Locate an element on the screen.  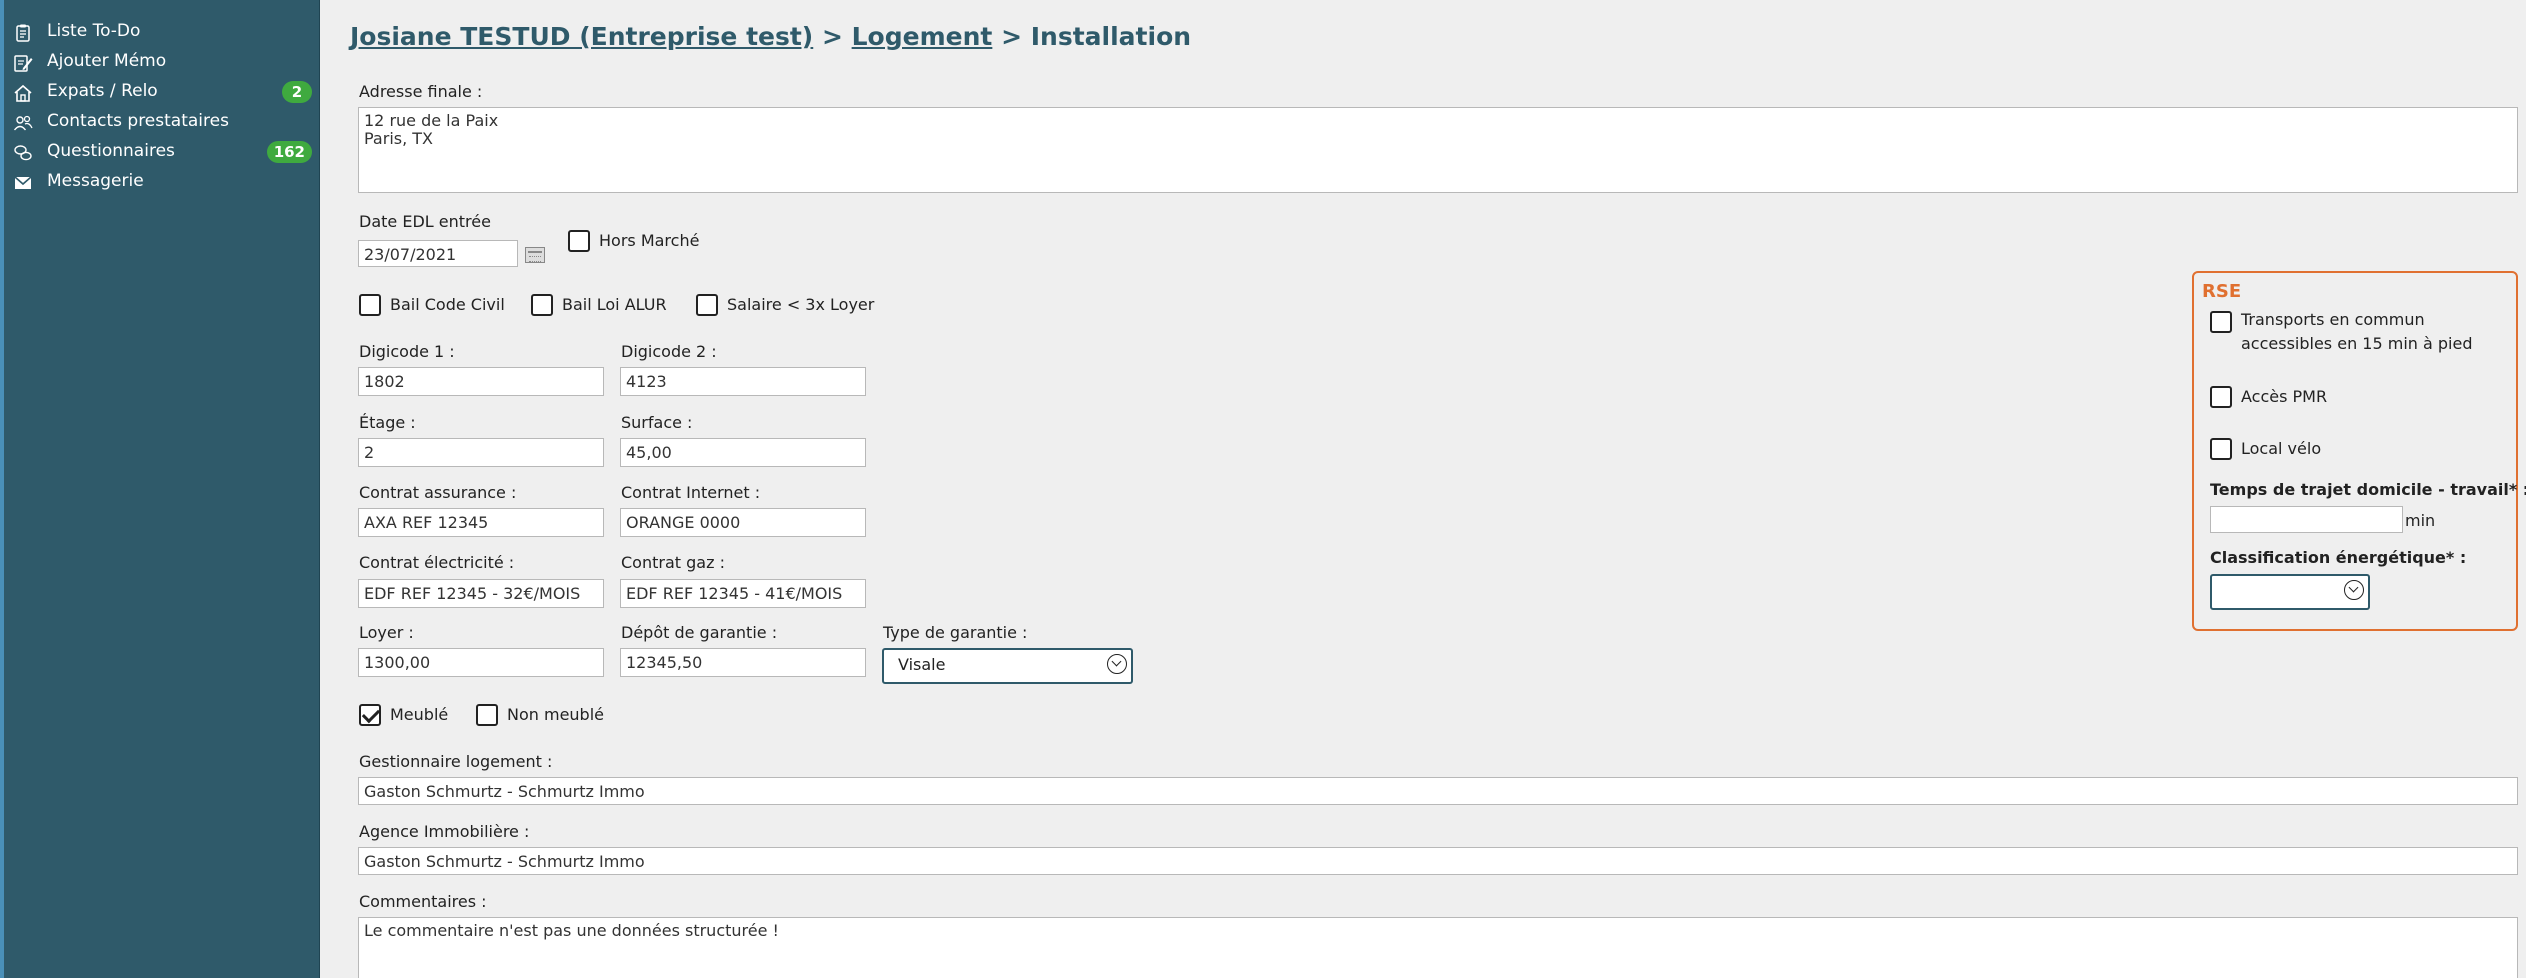
sidebar-item-label: Ajouter Mémo is located at coordinates (107, 61).